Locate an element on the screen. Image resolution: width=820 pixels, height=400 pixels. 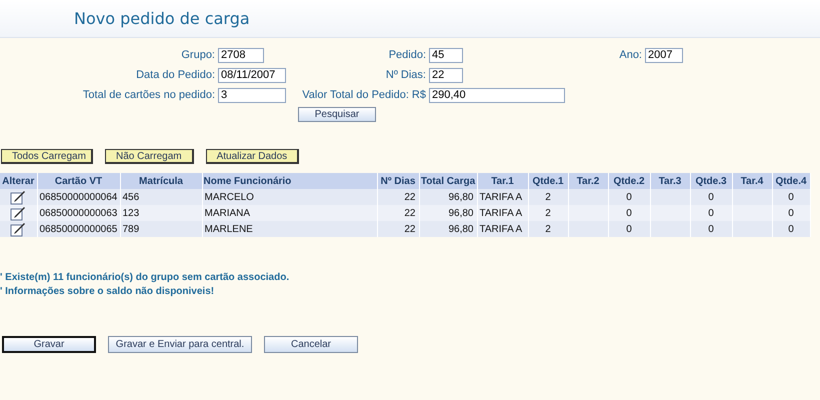
column-header: Qtde.1 is located at coordinates (548, 181).